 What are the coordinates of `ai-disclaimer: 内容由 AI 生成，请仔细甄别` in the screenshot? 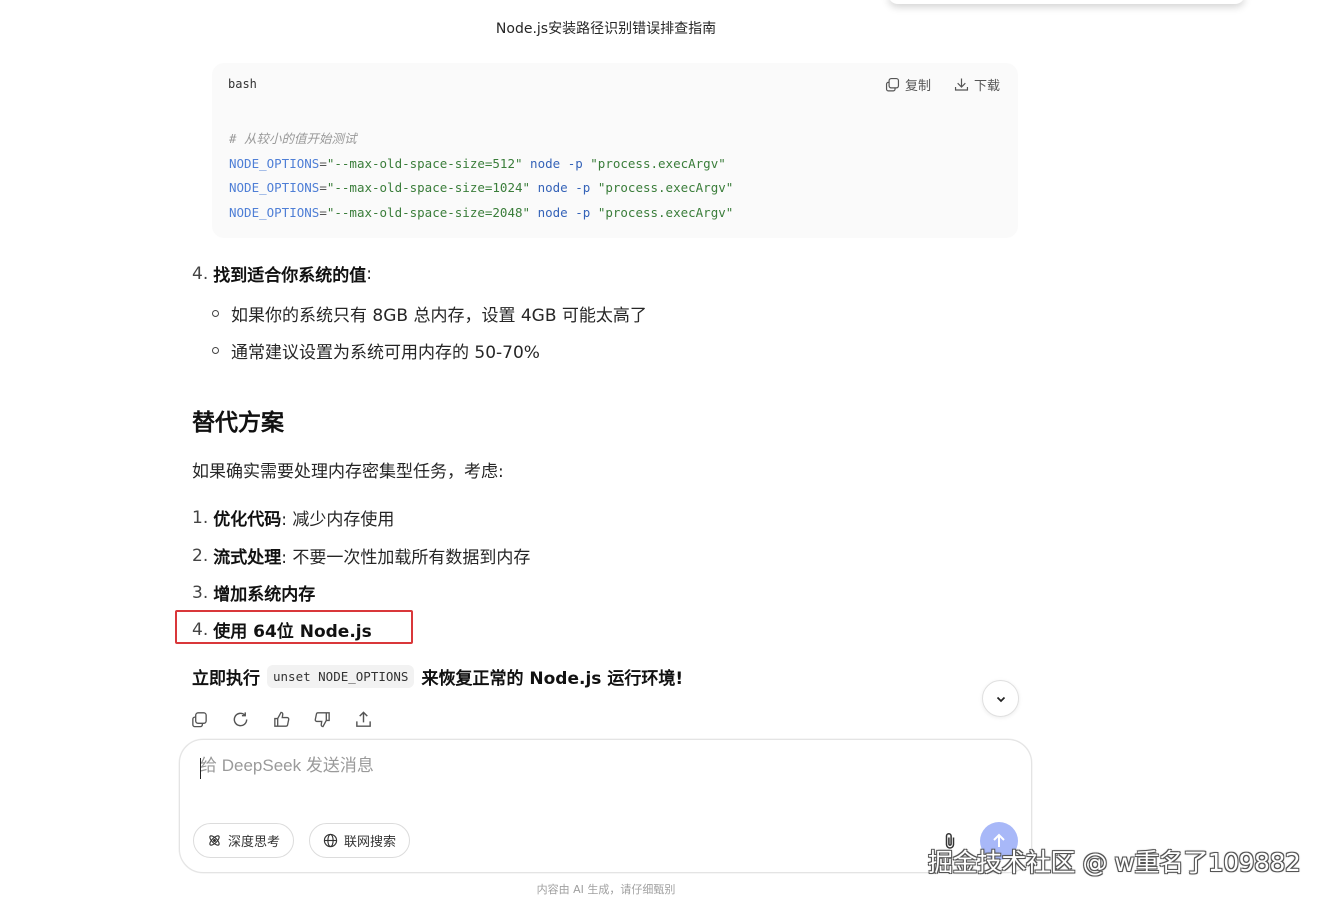 It's located at (606, 889).